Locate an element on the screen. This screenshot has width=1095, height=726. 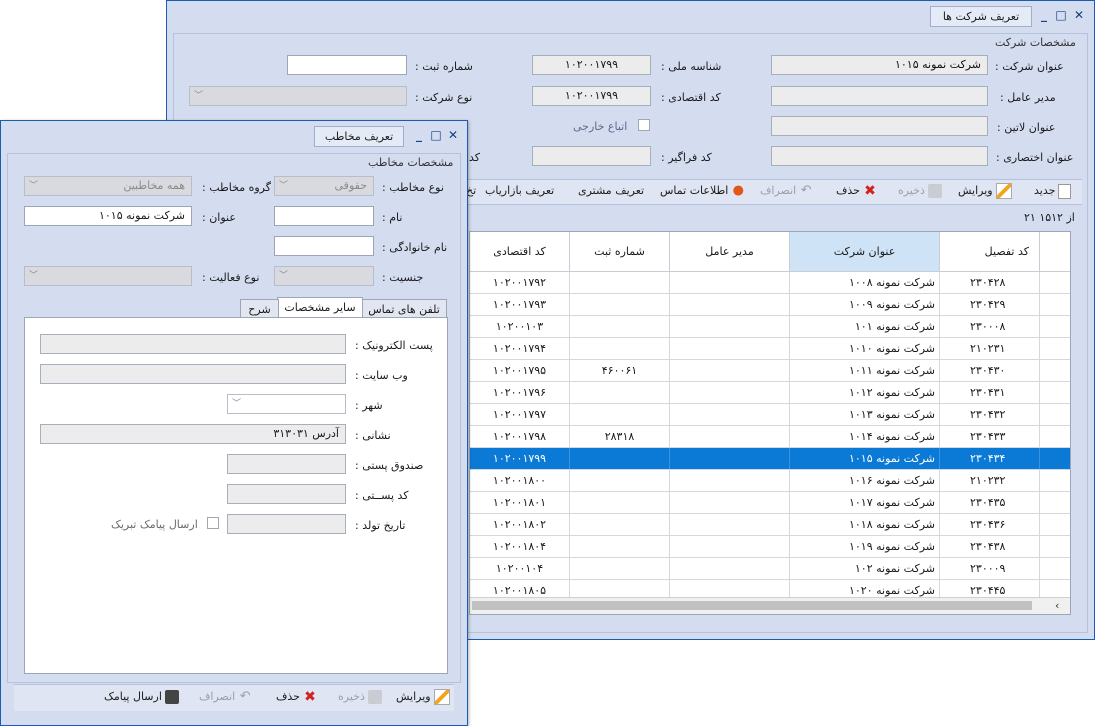
new-button: جدید is located at coordinates (1054, 191).